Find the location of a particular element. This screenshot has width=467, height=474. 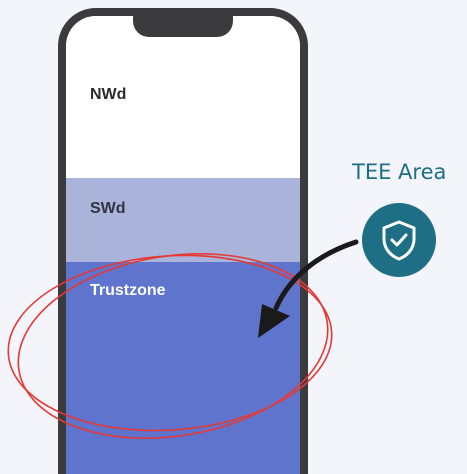

tee-badge is located at coordinates (399, 240).